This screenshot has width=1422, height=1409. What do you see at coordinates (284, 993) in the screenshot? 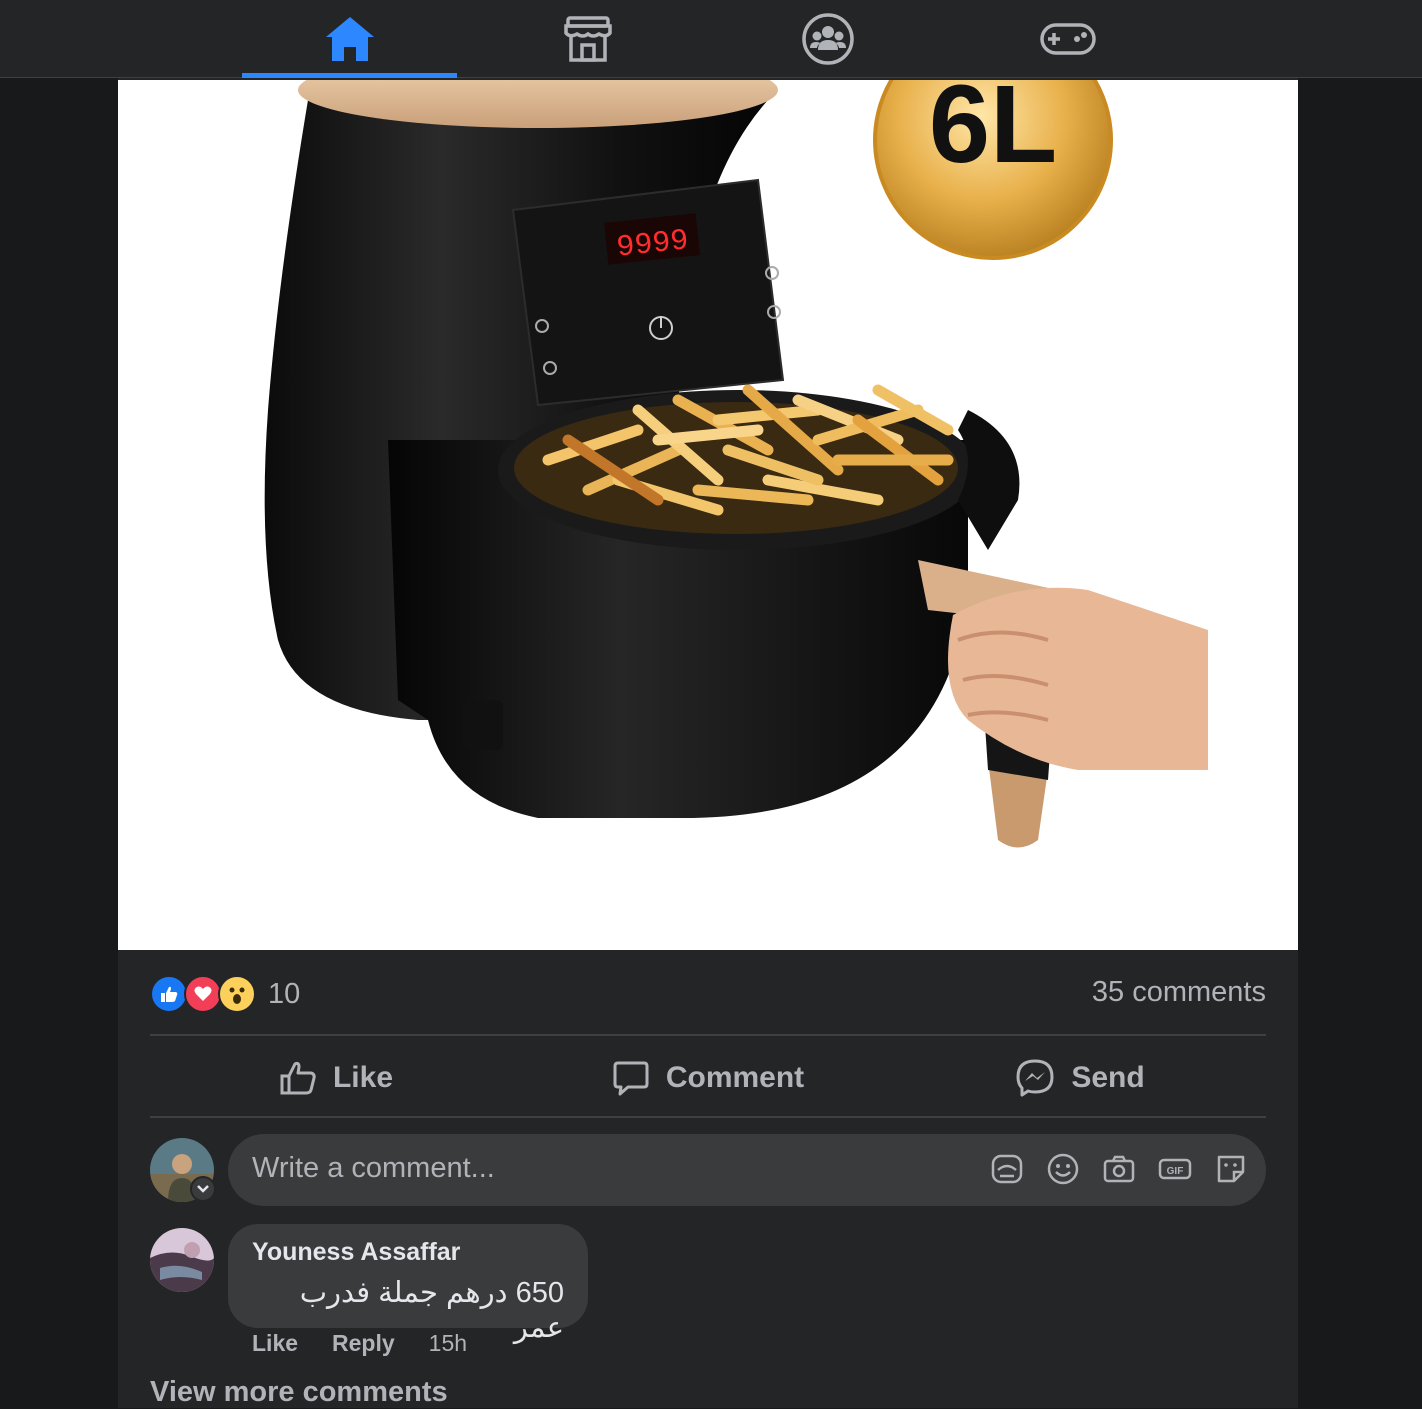
I see `reaction-count: 10` at bounding box center [284, 993].